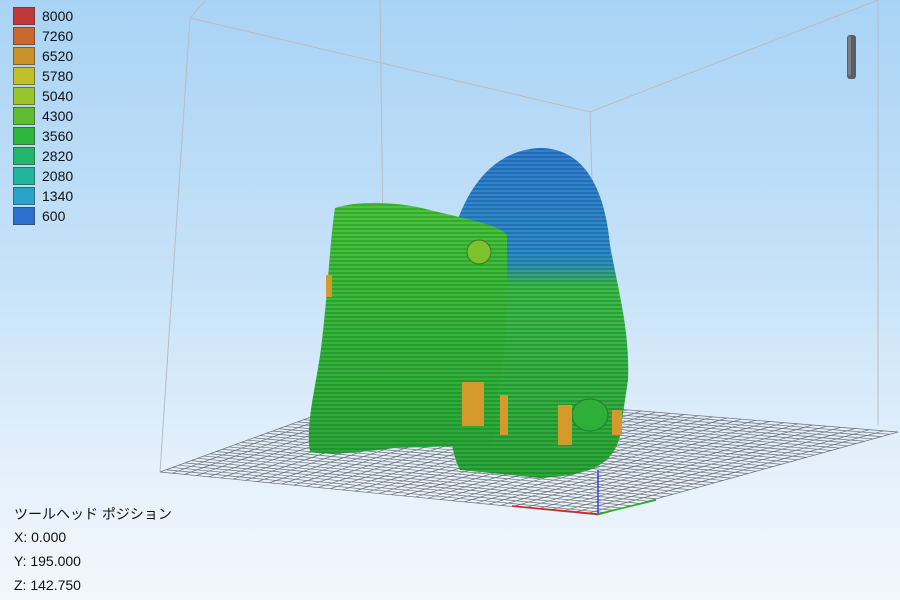 Image resolution: width=900 pixels, height=600 pixels. Describe the element at coordinates (58, 36) in the screenshot. I see `legend-label: 7260` at that location.